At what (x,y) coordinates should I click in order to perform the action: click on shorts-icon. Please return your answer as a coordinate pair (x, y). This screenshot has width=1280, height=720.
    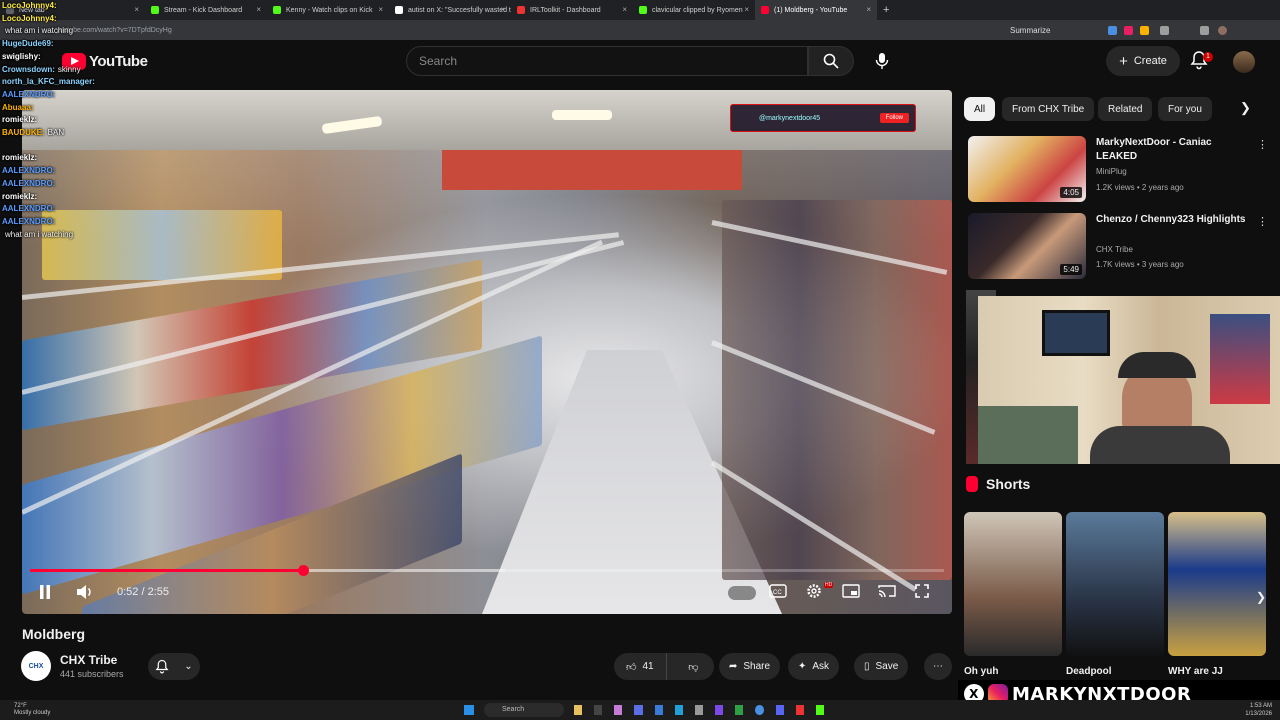
    Looking at the image, I should click on (972, 484).